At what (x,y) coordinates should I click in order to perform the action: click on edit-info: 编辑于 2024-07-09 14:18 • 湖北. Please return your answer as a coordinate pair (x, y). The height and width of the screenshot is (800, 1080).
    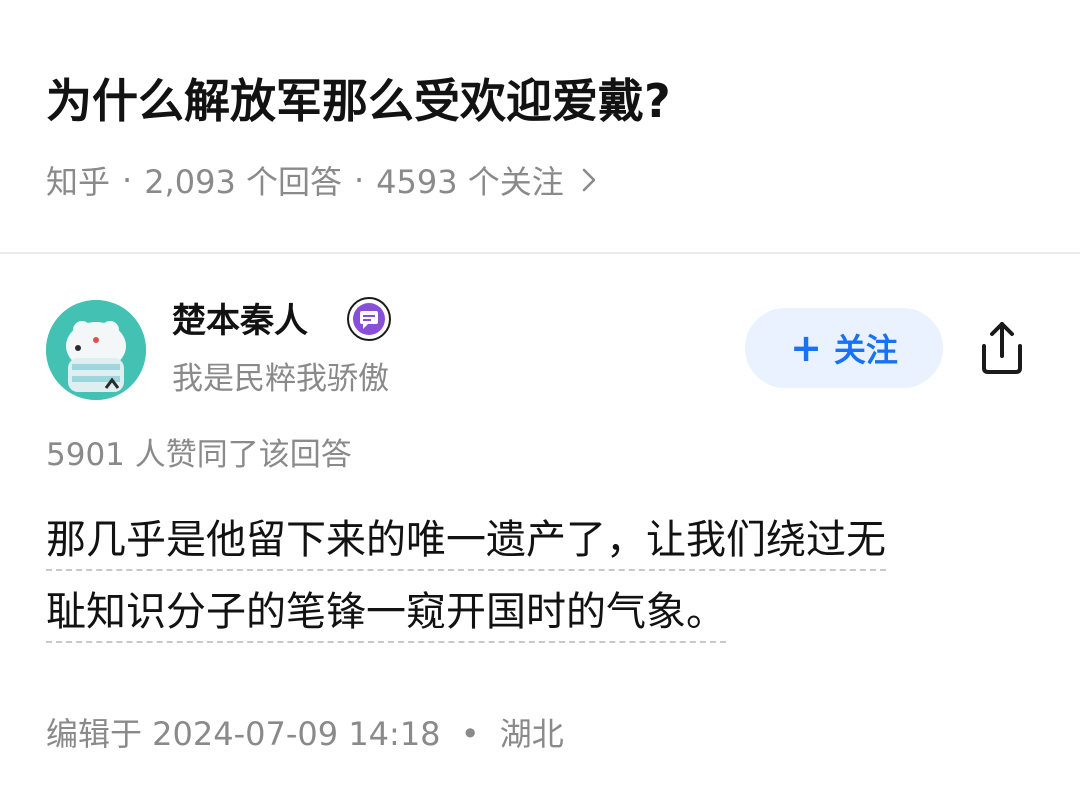
    Looking at the image, I should click on (305, 734).